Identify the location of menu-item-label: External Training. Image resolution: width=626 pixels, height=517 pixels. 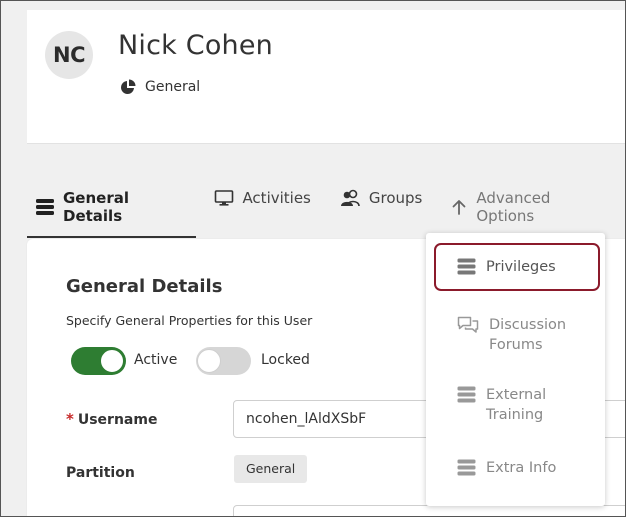
(516, 405).